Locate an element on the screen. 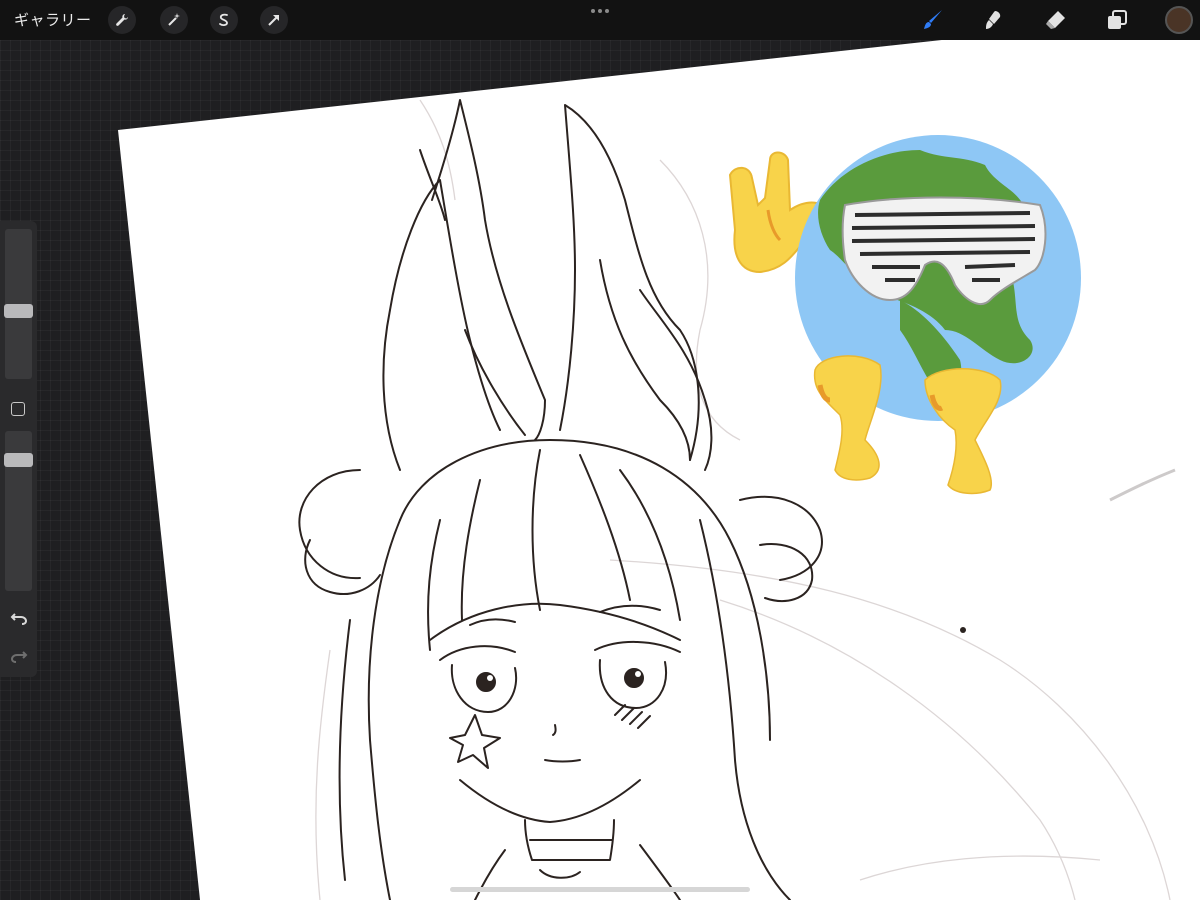  redo-button is located at coordinates (19, 655).